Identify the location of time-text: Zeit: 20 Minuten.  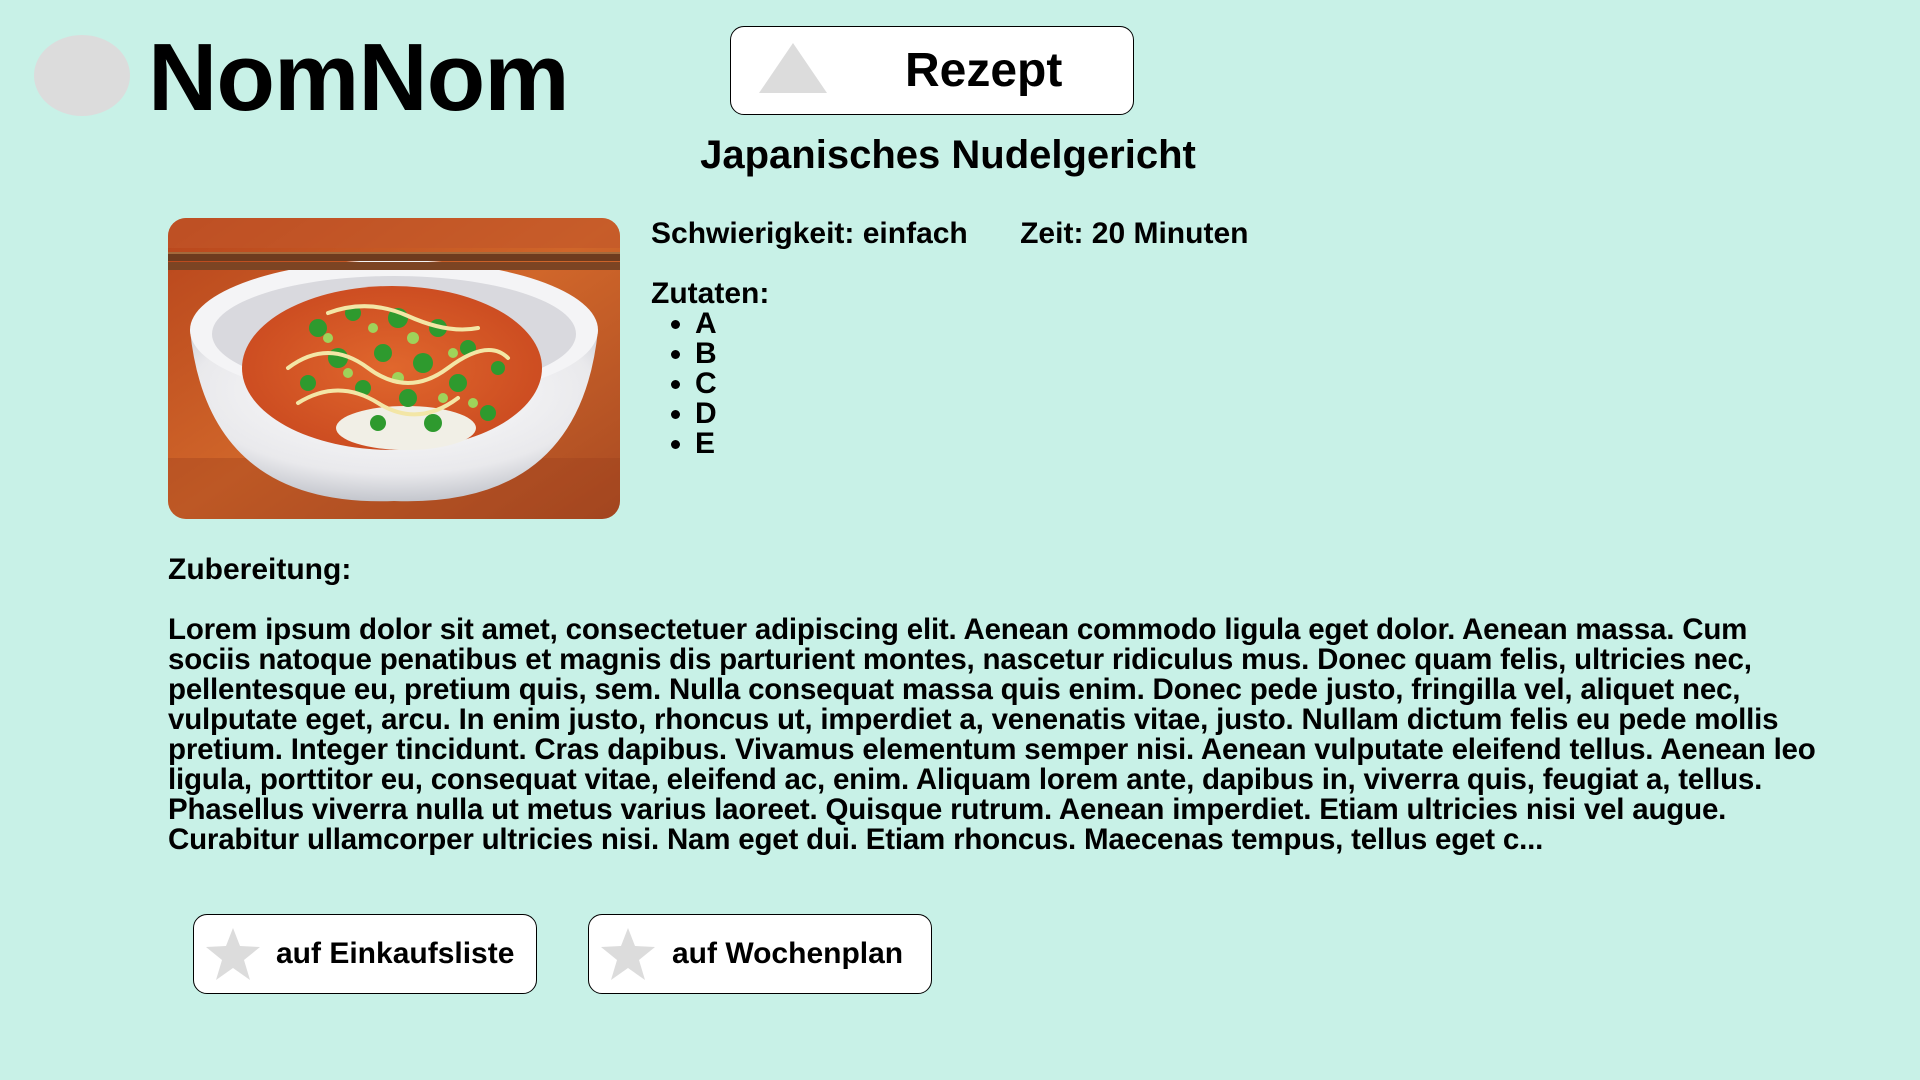
(1134, 233).